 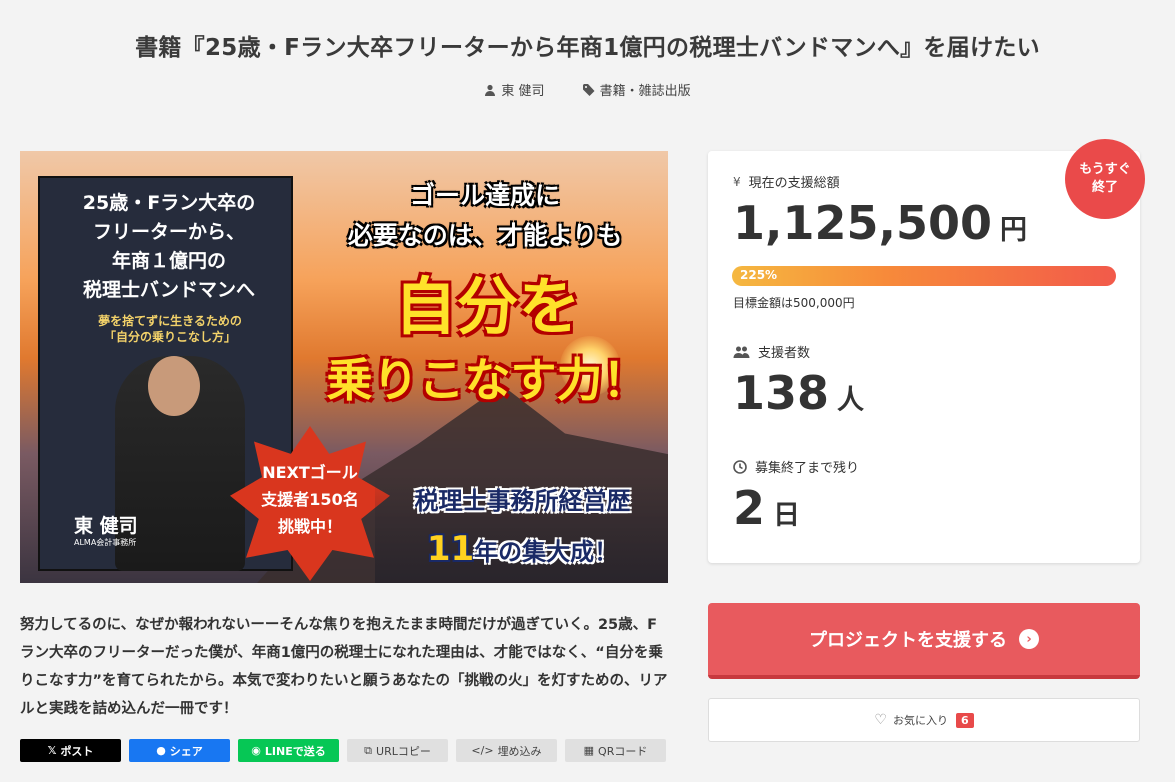 I want to click on facebook-icon: ●, so click(x=161, y=750).